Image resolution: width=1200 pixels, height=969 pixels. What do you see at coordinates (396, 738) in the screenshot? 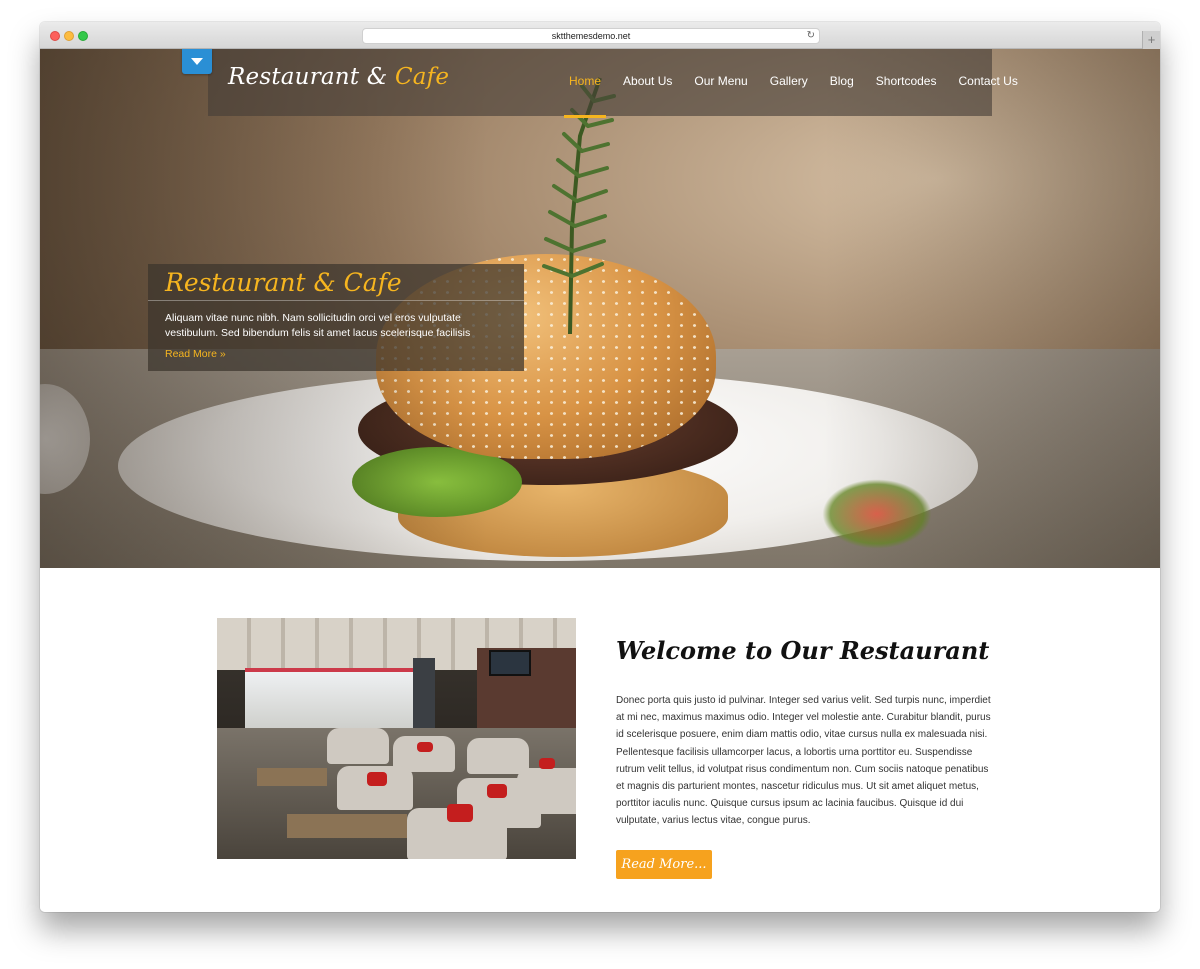
I see `restaurant-interior-image` at bounding box center [396, 738].